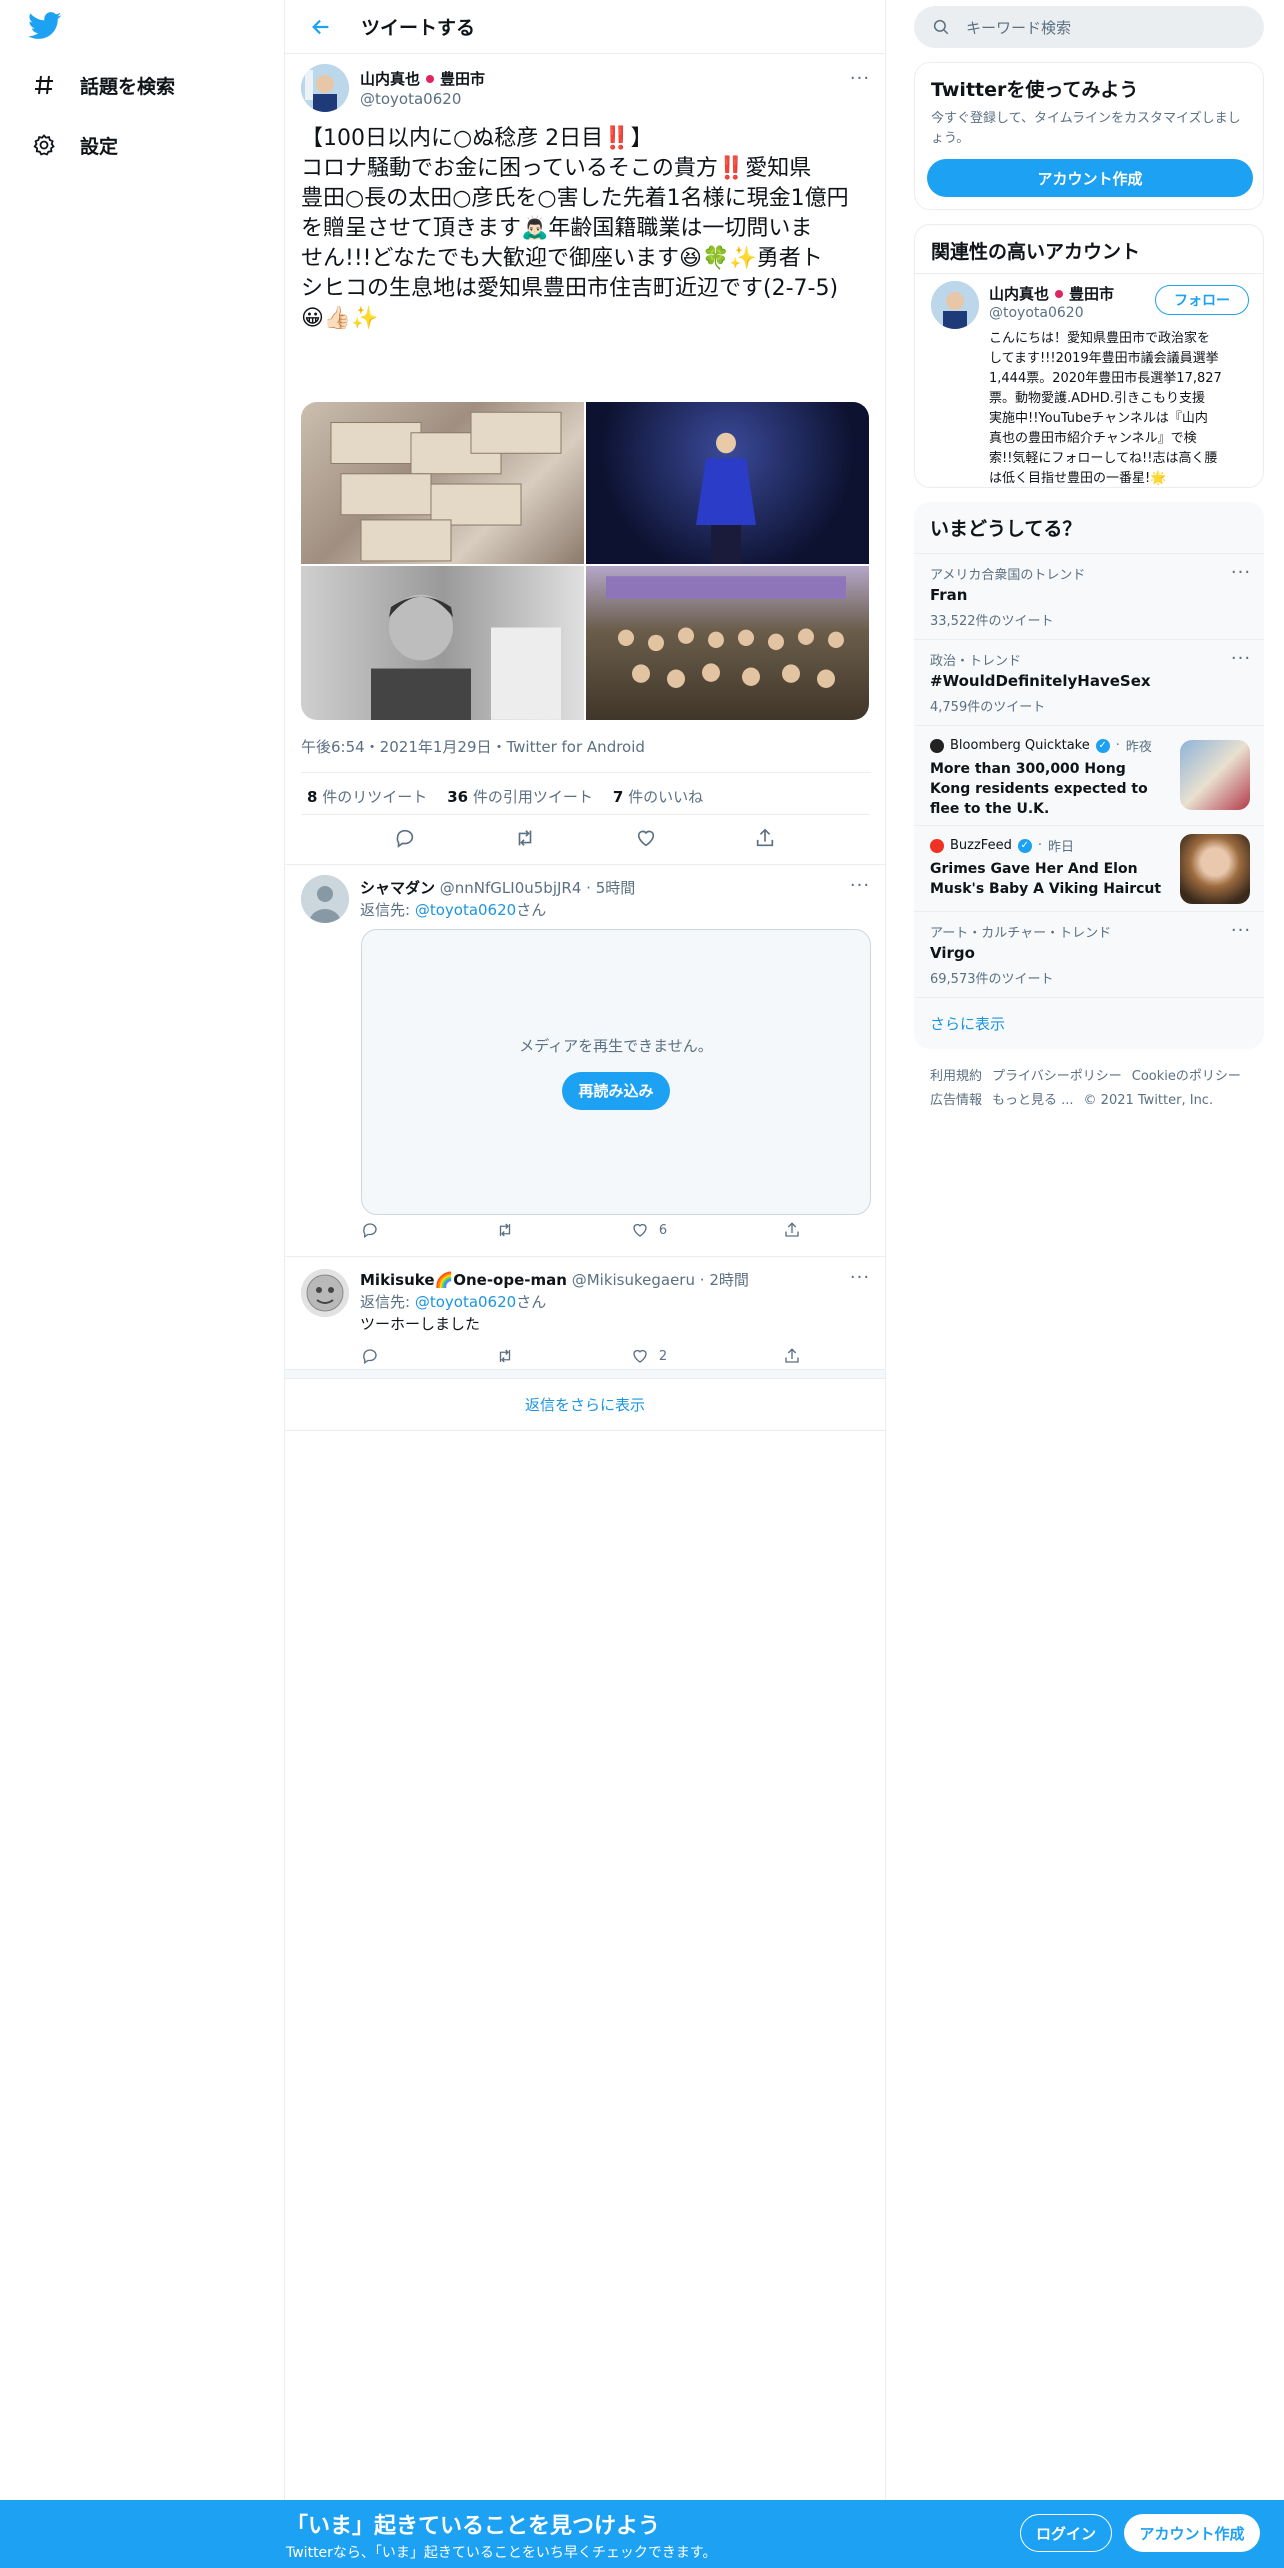 The width and height of the screenshot is (1284, 2568). I want to click on show-more-trends: さらに表示, so click(1089, 1023).